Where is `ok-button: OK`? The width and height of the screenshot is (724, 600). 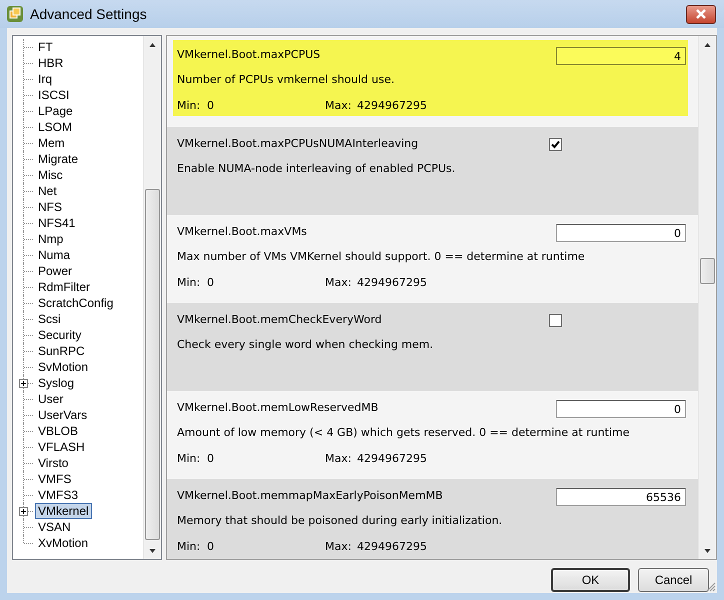
ok-button: OK is located at coordinates (590, 580).